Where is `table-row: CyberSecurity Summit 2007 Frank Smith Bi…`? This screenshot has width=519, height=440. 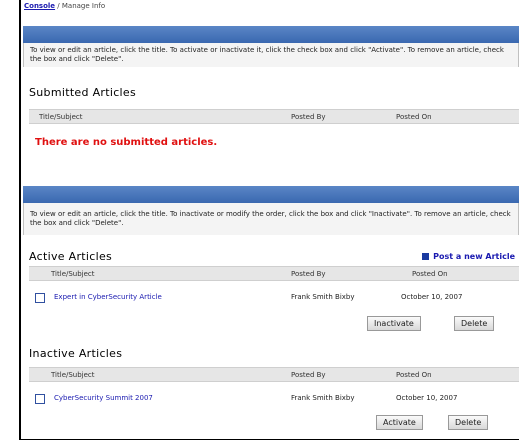
table-row: CyberSecurity Summit 2007 Frank Smith Bi… is located at coordinates (274, 400).